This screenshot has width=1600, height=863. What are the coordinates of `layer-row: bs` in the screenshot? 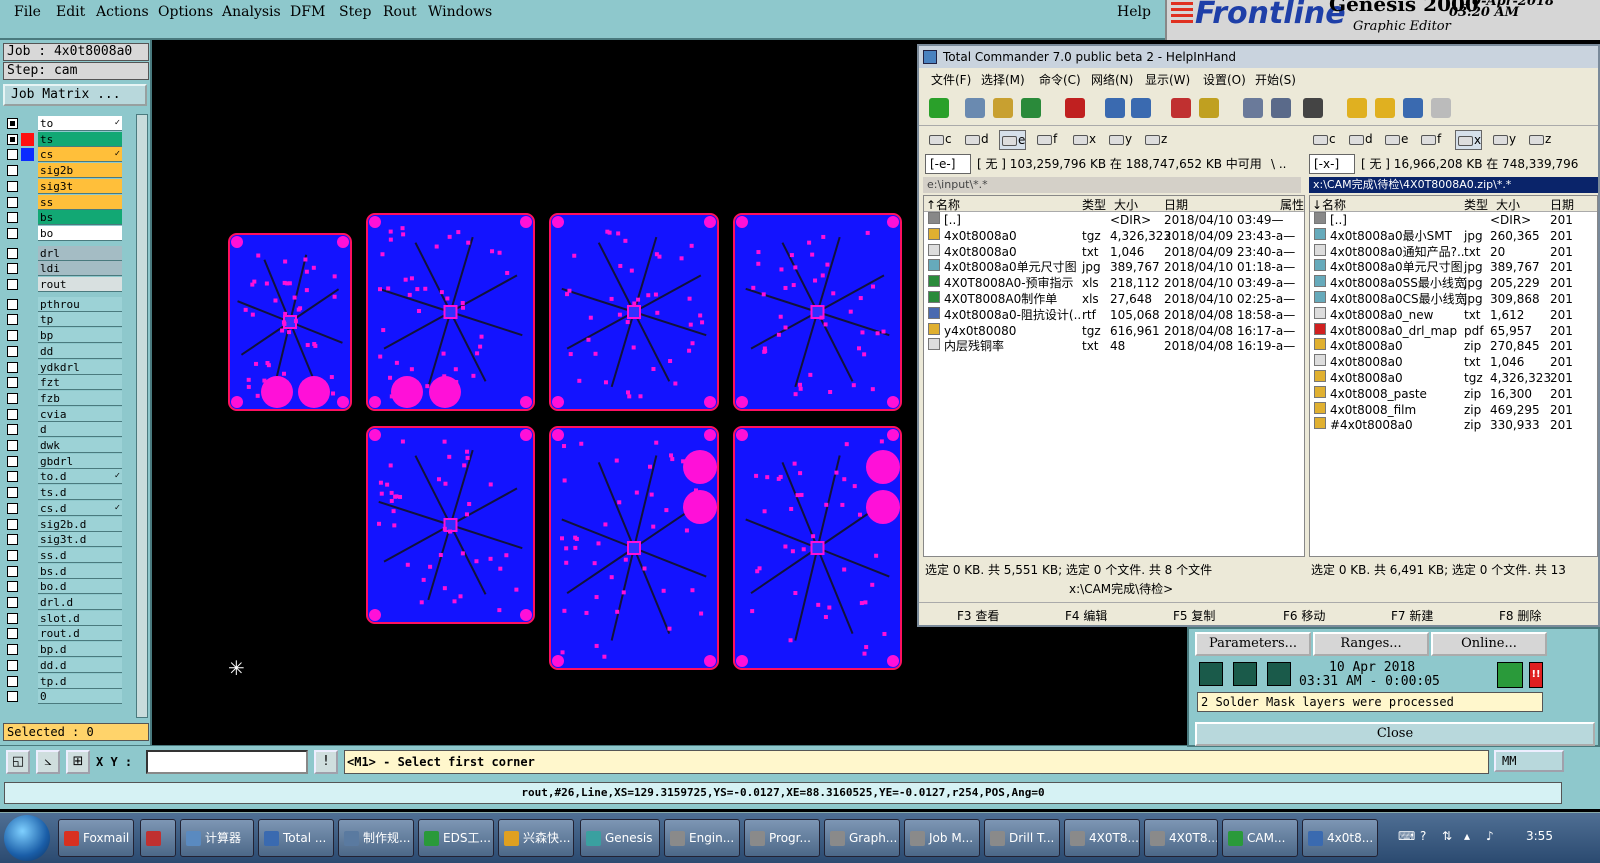 It's located at (69, 218).